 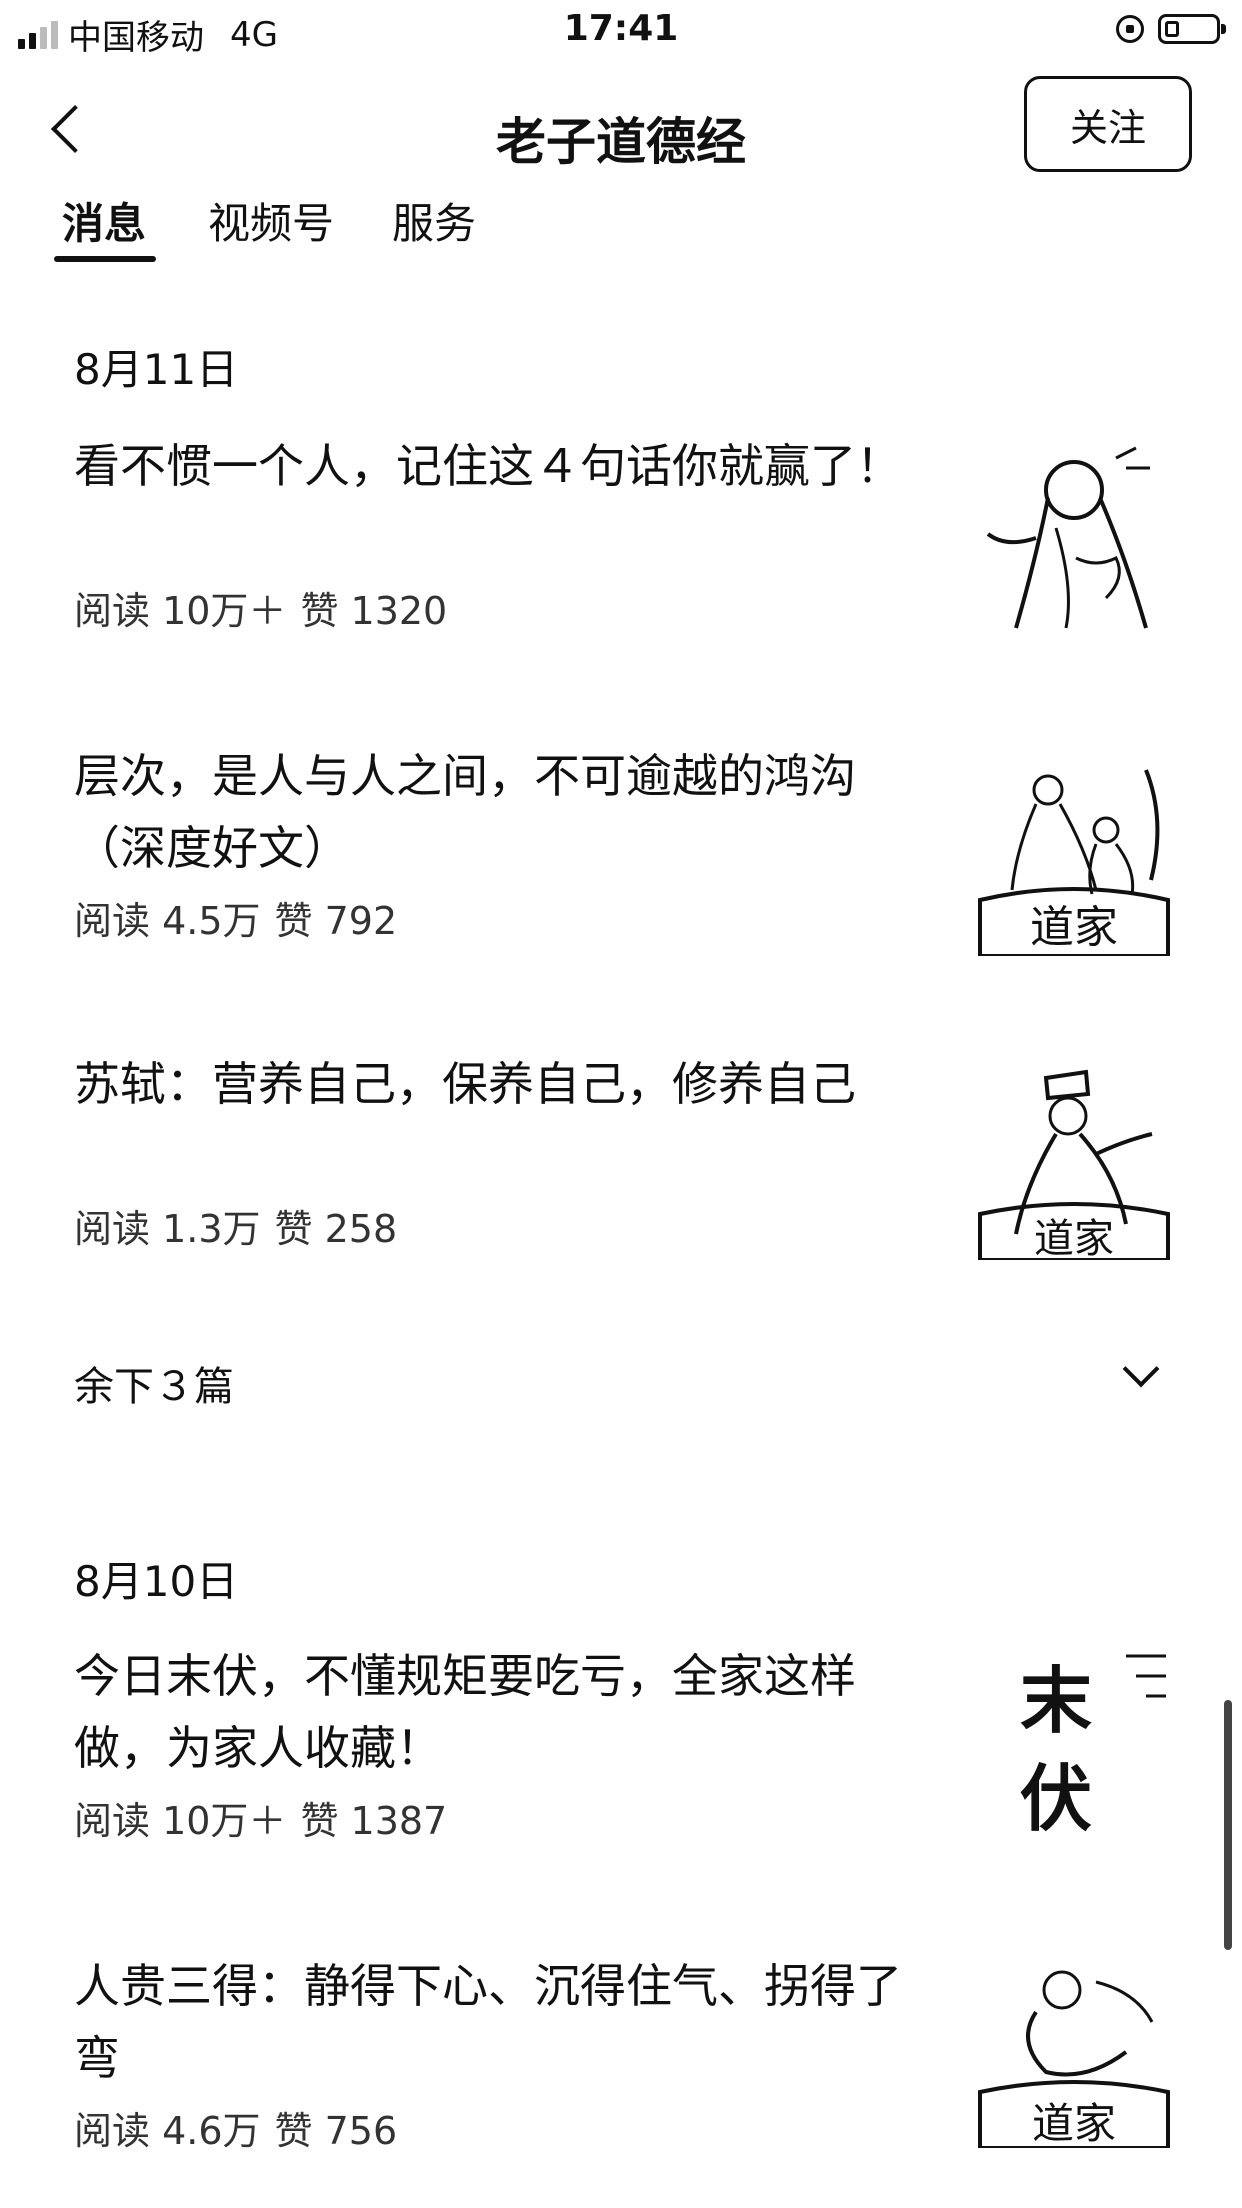 I want to click on read-count: 阅读 1.3万, so click(x=167, y=1229).